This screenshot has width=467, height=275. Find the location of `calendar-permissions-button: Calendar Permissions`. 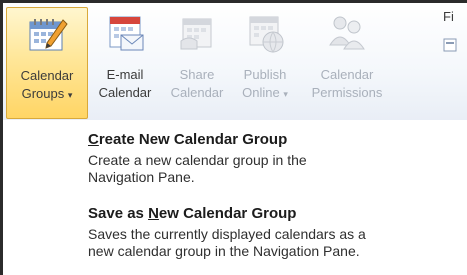

calendar-permissions-button: Calendar Permissions is located at coordinates (347, 62).